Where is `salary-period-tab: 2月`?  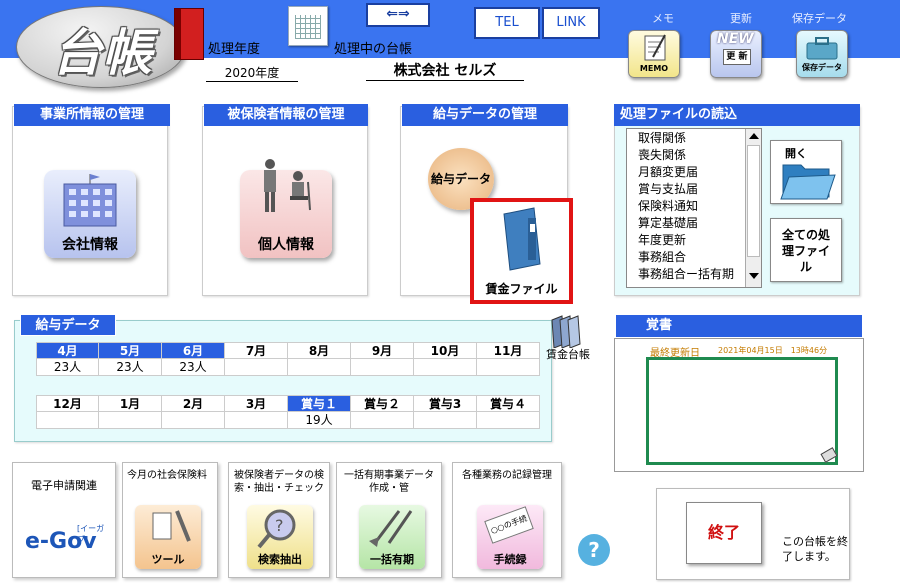 salary-period-tab: 2月 is located at coordinates (193, 403).